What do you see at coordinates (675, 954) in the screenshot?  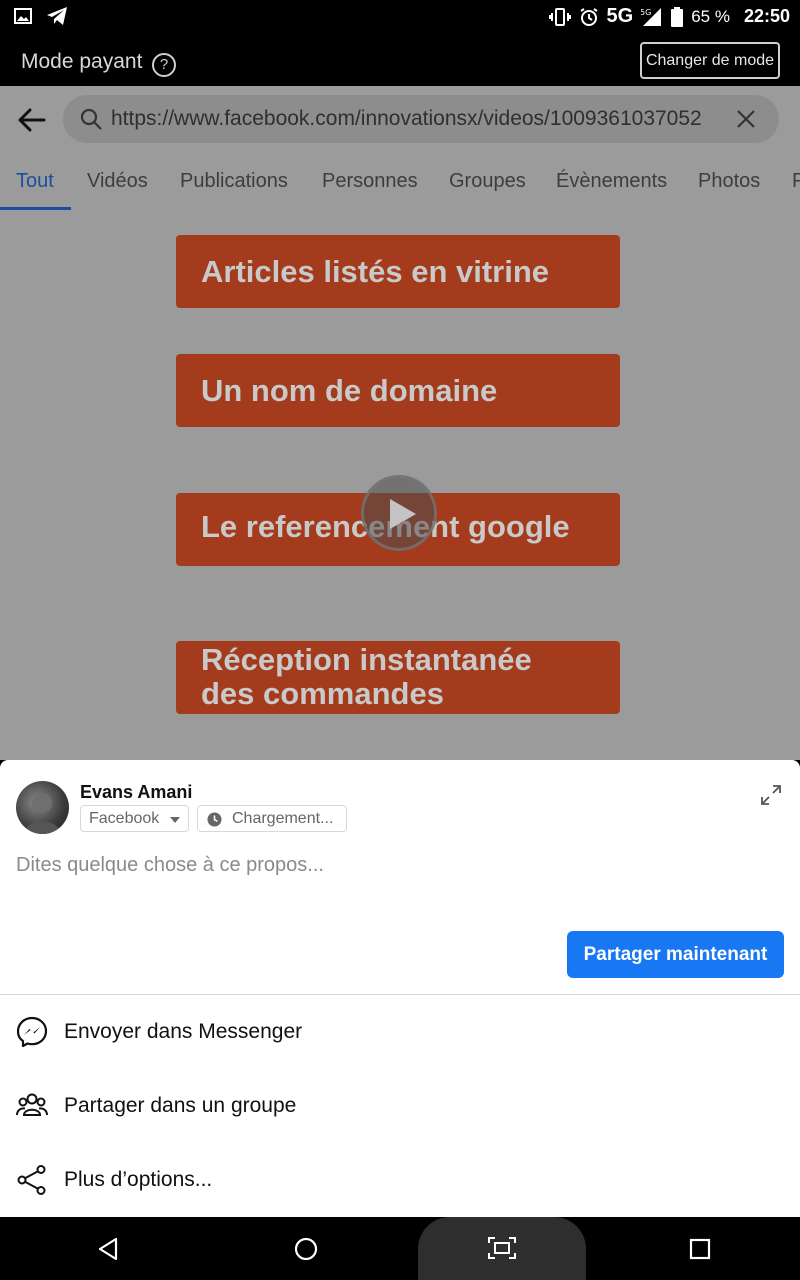 I see `share-now-button: Partager maintenant` at bounding box center [675, 954].